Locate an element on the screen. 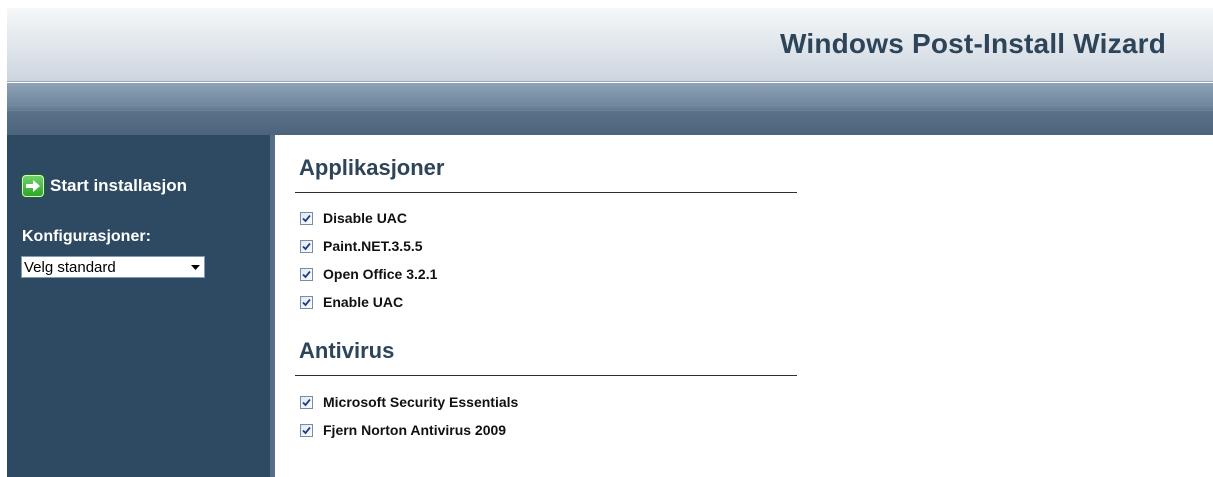 Image resolution: width=1213 pixels, height=477 pixels. checkbox-label: Paint.NET.3.5.5 is located at coordinates (373, 246).